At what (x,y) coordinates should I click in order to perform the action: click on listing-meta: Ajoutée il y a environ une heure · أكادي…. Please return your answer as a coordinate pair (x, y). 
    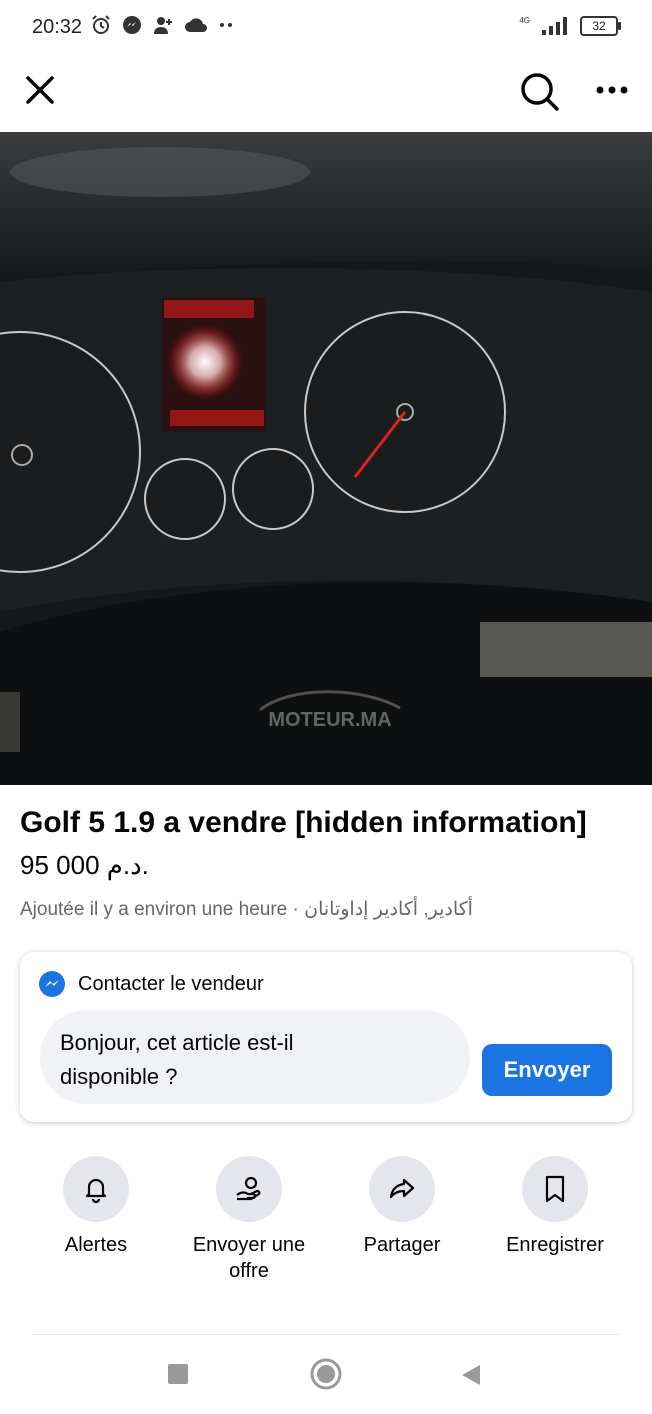
    Looking at the image, I should click on (246, 909).